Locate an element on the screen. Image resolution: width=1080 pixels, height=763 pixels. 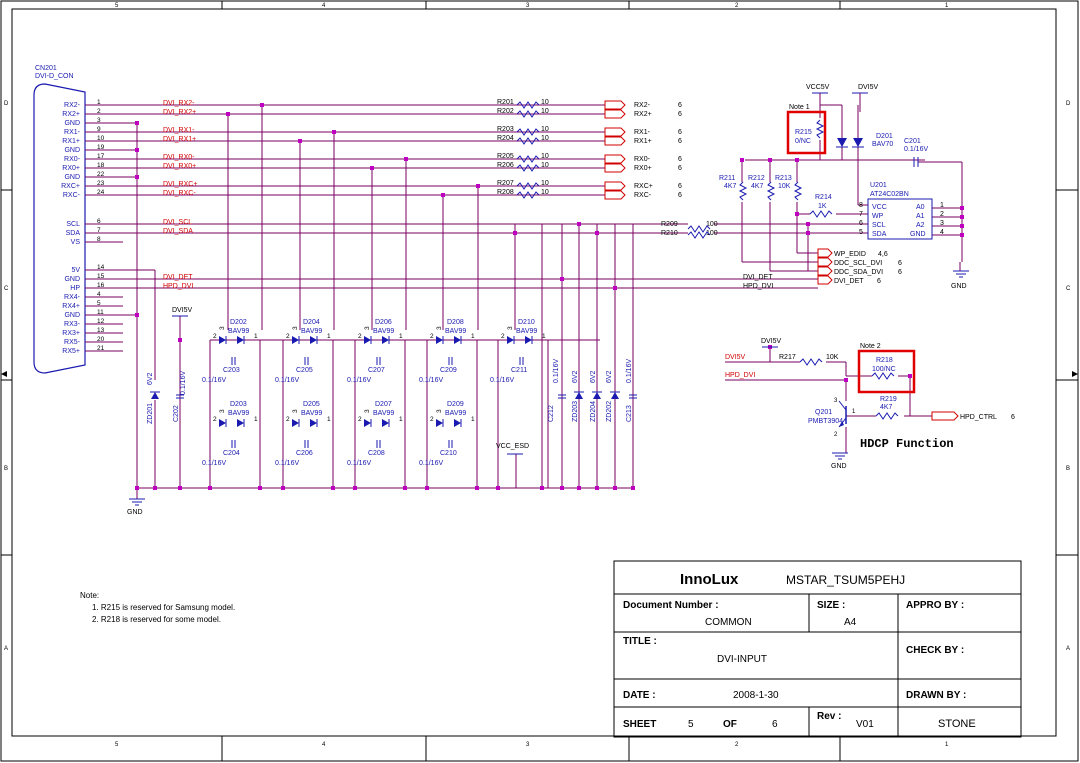
col-label-top: 5 is located at coordinates (117, 6).